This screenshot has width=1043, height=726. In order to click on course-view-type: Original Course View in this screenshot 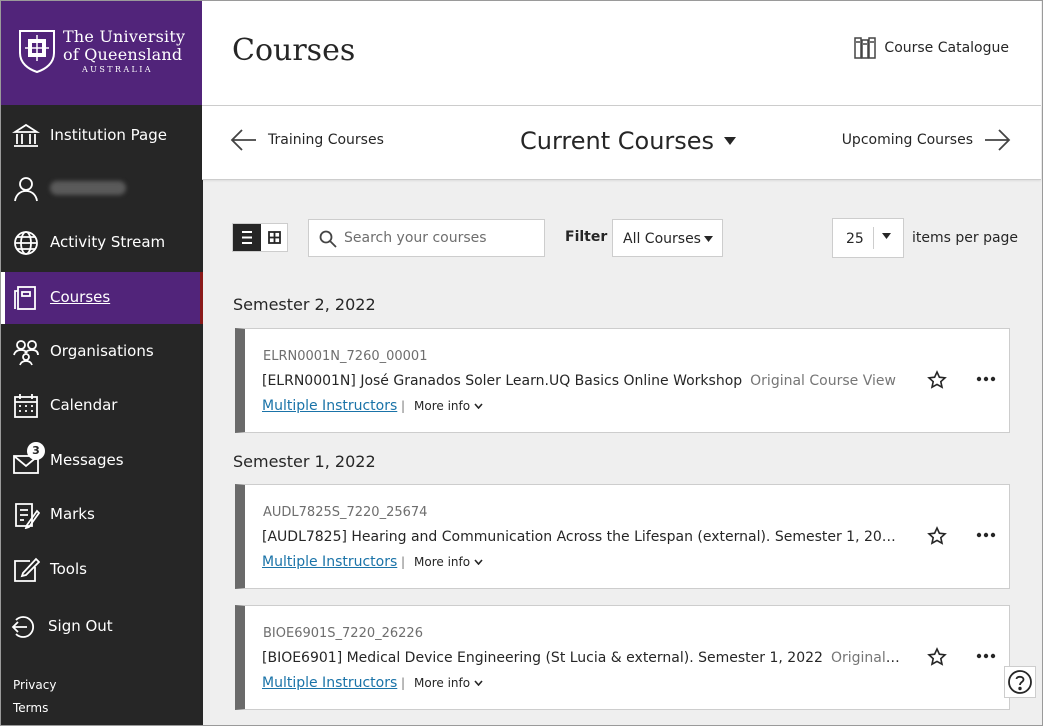, I will do `click(823, 381)`.